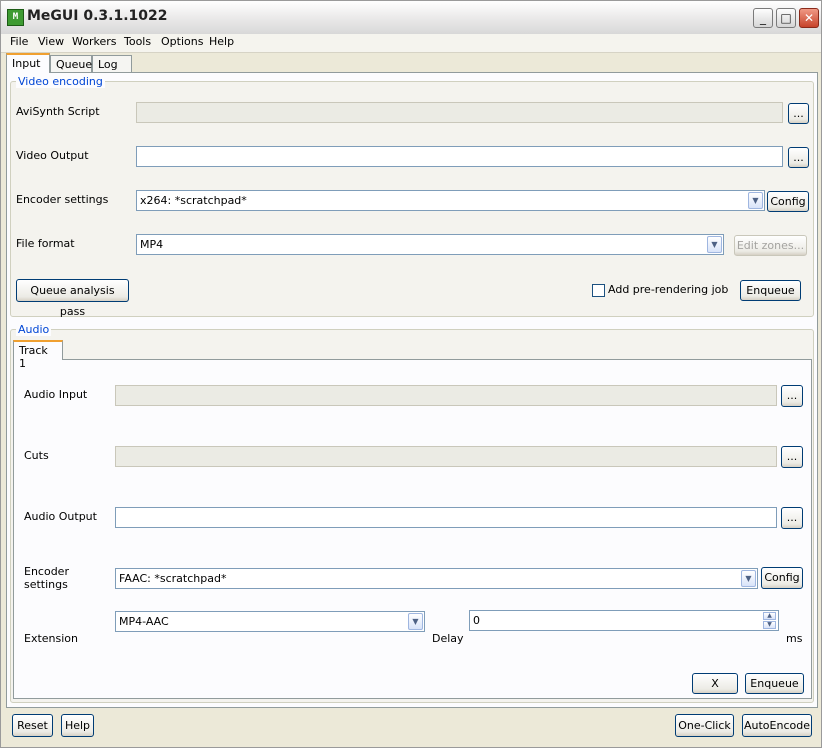 This screenshot has height=748, width=822. I want to click on menu-workers: Workers, so click(94, 41).